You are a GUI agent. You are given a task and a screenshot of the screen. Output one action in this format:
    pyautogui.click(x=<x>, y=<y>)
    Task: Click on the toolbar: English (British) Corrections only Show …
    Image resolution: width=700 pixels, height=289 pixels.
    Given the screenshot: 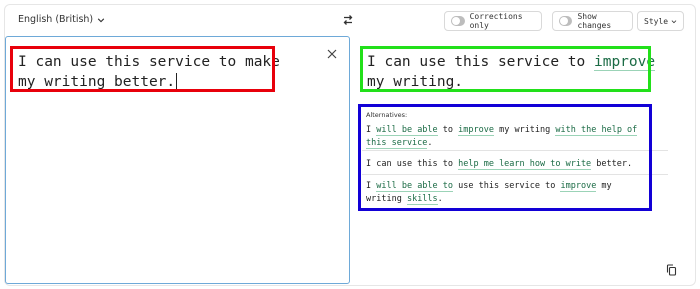 What is the action you would take?
    pyautogui.click(x=350, y=18)
    